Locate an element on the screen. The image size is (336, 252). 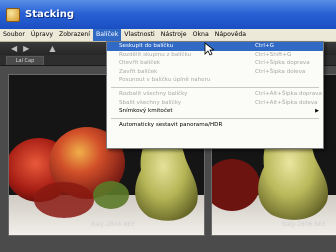
menu-item-1: Rozdělit skupinu z balíčku Ctrl+Shift+G is located at coordinates (215, 55).